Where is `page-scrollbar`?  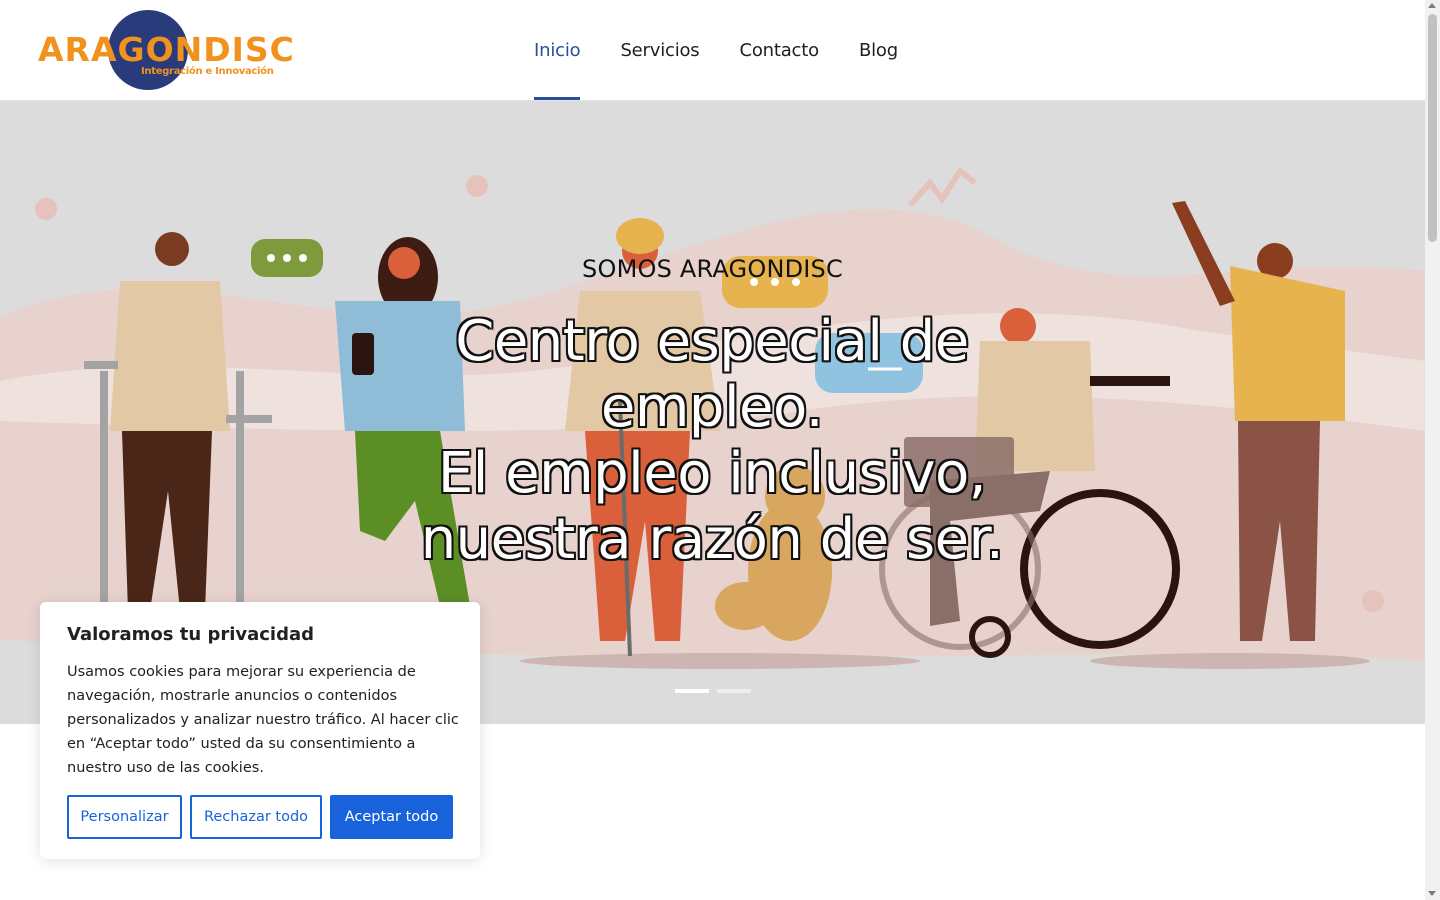
page-scrollbar is located at coordinates (1432, 450).